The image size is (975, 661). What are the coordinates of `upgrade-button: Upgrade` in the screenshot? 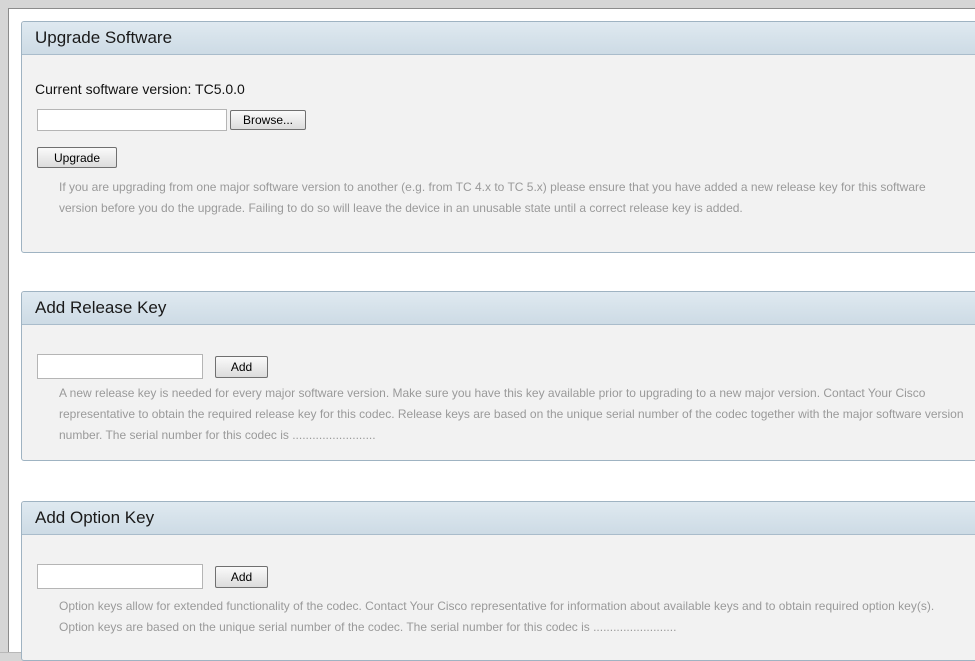 It's located at (77, 157).